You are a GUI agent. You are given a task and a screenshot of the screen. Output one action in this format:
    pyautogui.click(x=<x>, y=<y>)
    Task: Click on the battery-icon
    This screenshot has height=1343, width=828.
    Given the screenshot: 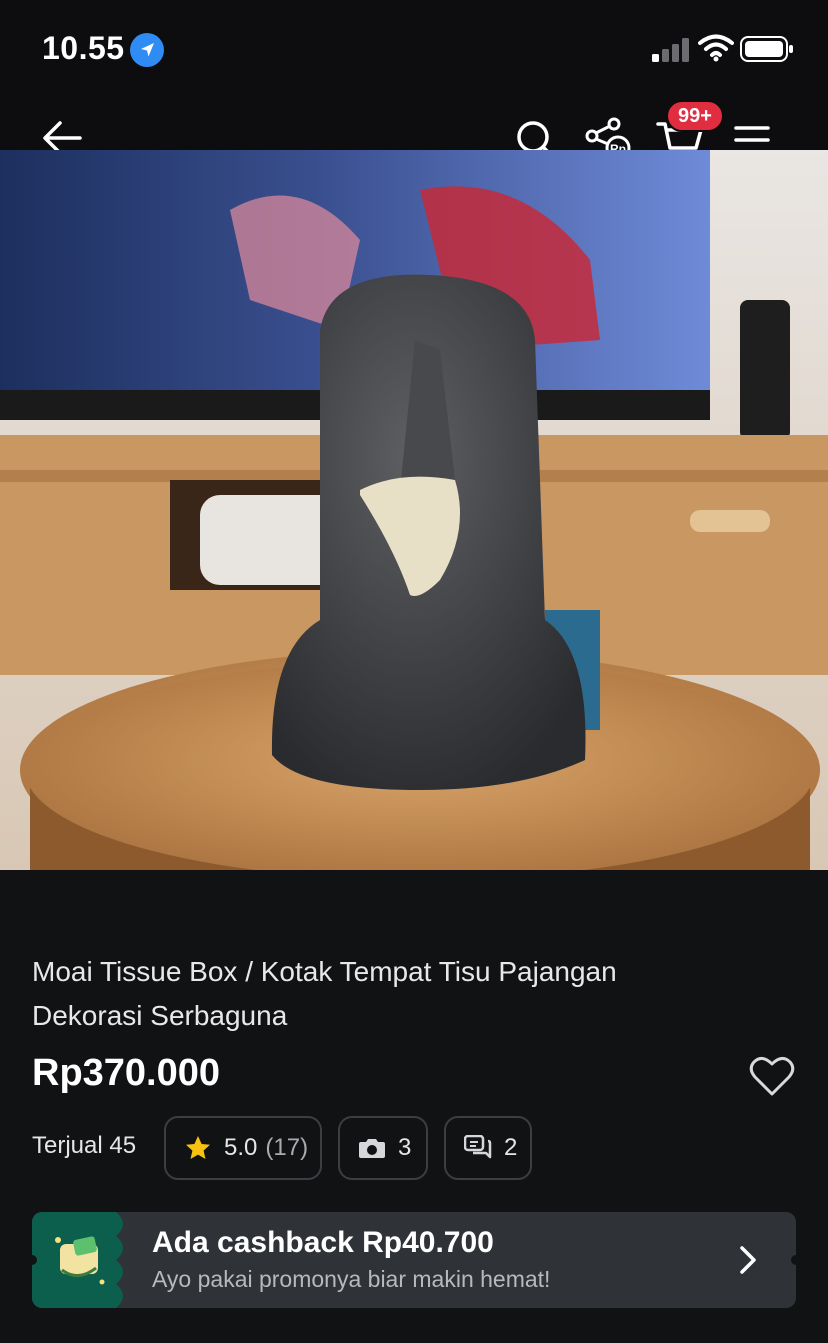 What is the action you would take?
    pyautogui.click(x=766, y=49)
    